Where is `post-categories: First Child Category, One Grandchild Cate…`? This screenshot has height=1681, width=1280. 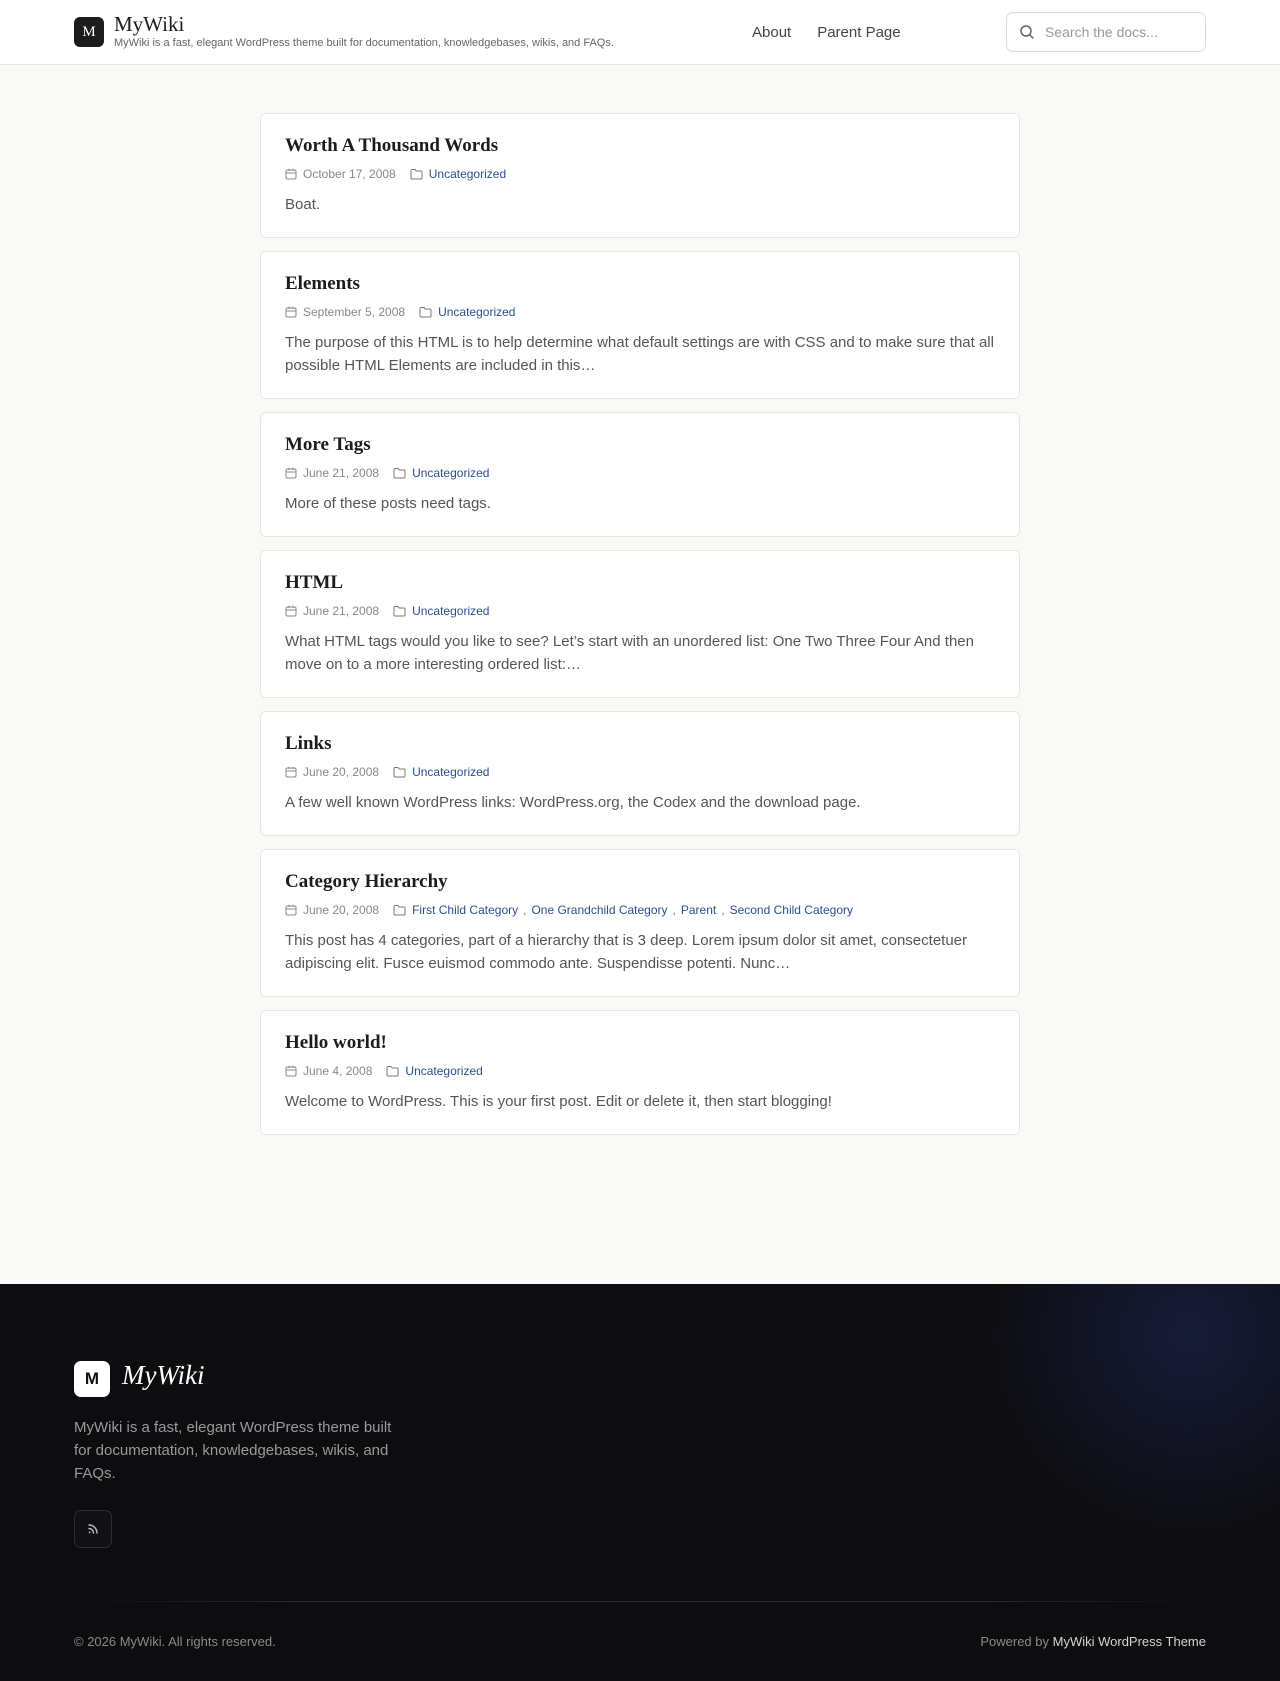
post-categories: First Child Category, One Grandchild Cate… is located at coordinates (623, 910).